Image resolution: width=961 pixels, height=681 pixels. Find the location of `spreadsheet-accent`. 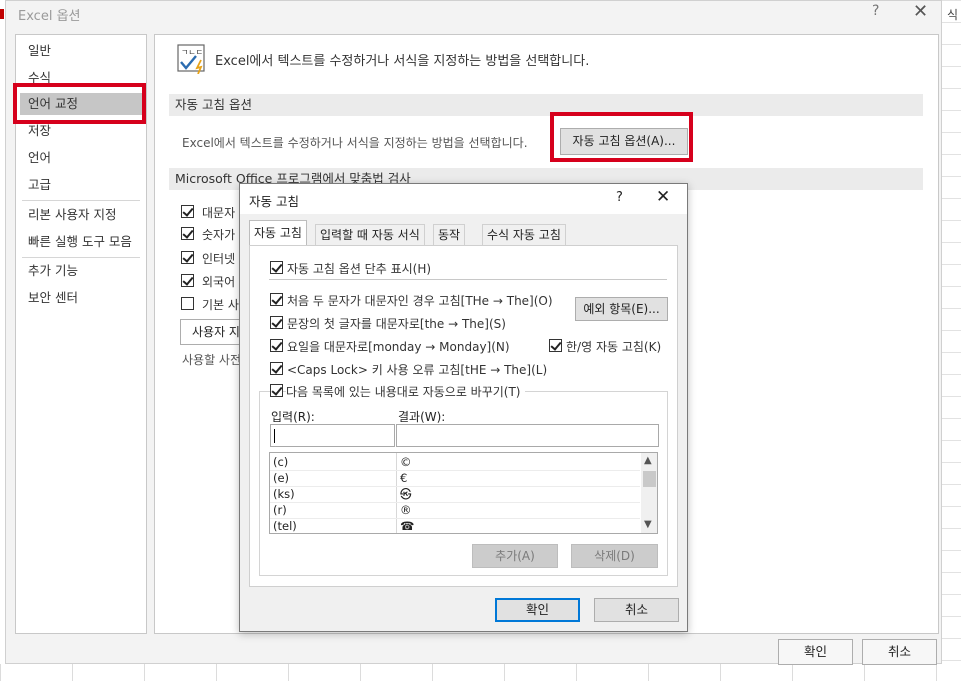

spreadsheet-accent is located at coordinates (2, 14).